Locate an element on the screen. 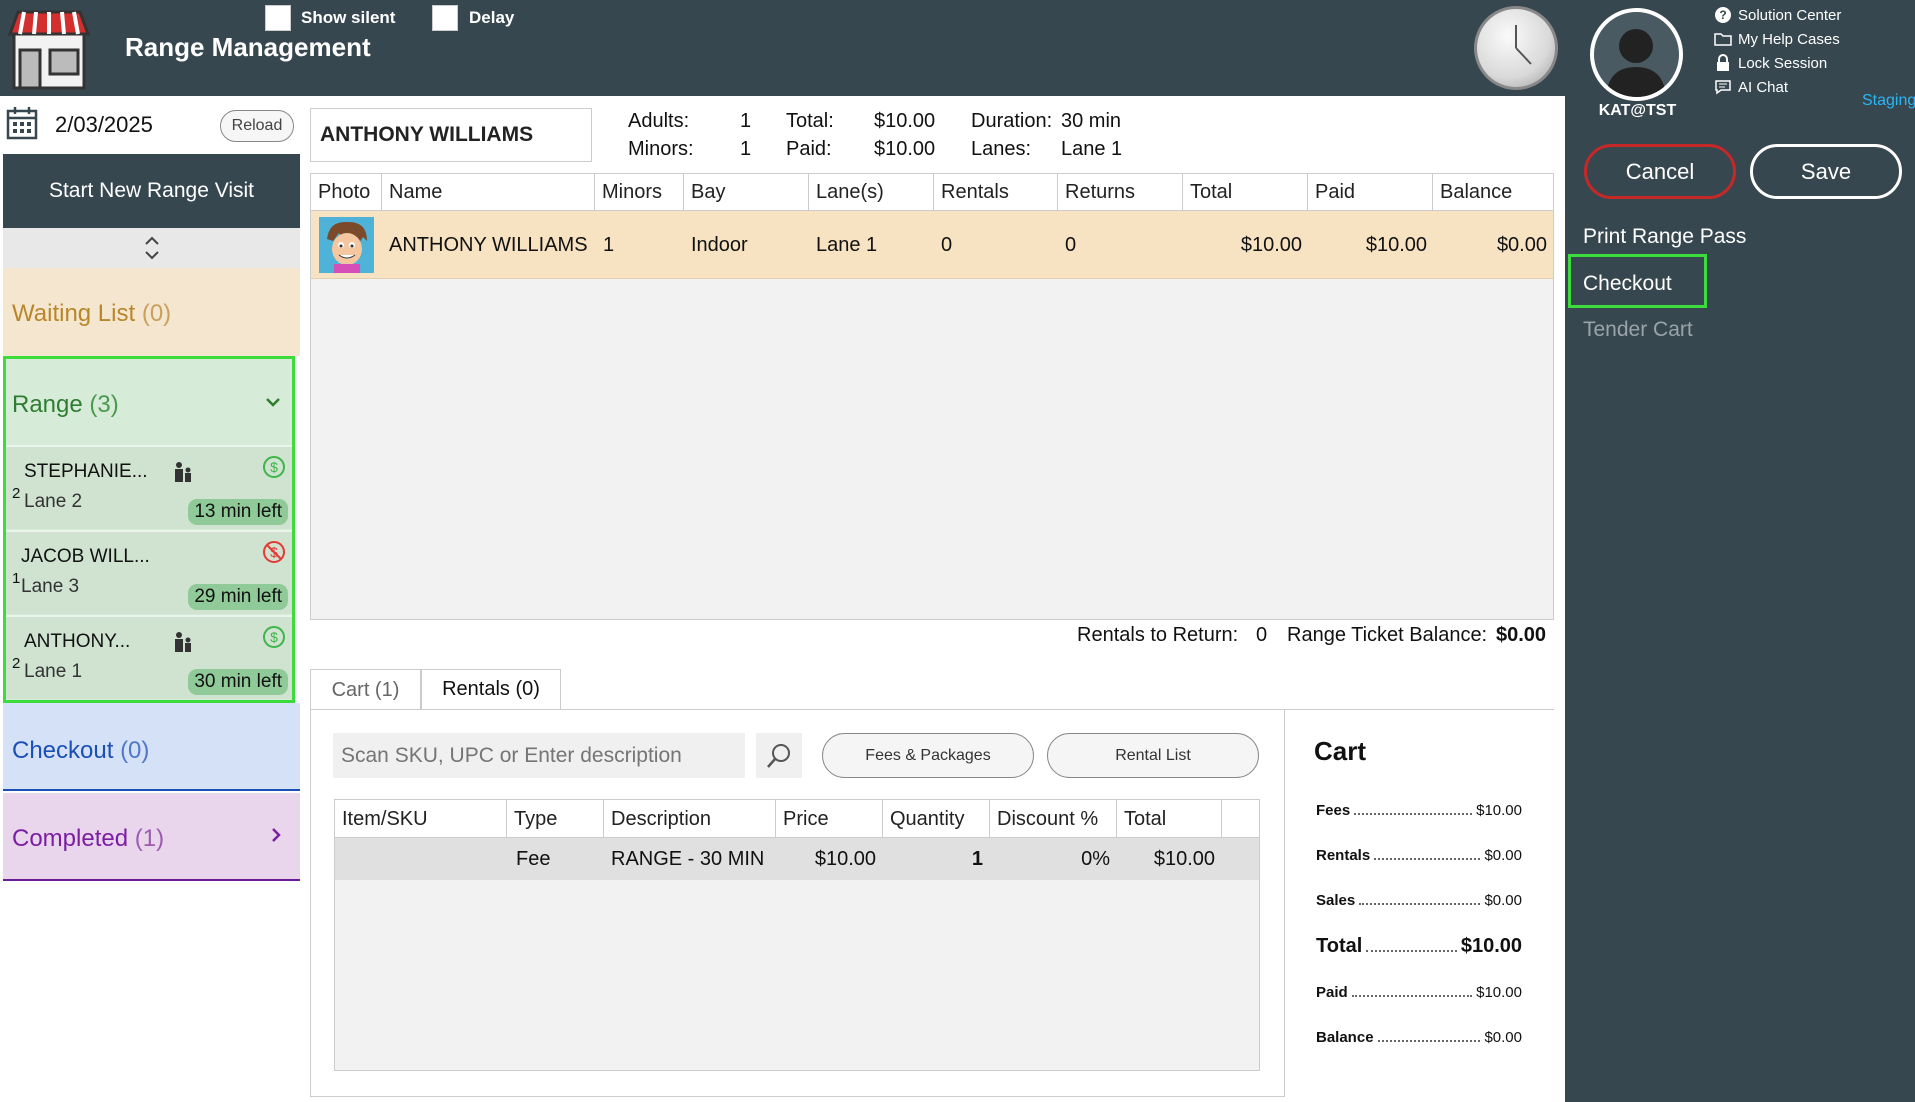 Image resolution: width=1915 pixels, height=1102 pixels. rental-list-button: Rental List is located at coordinates (1153, 755).